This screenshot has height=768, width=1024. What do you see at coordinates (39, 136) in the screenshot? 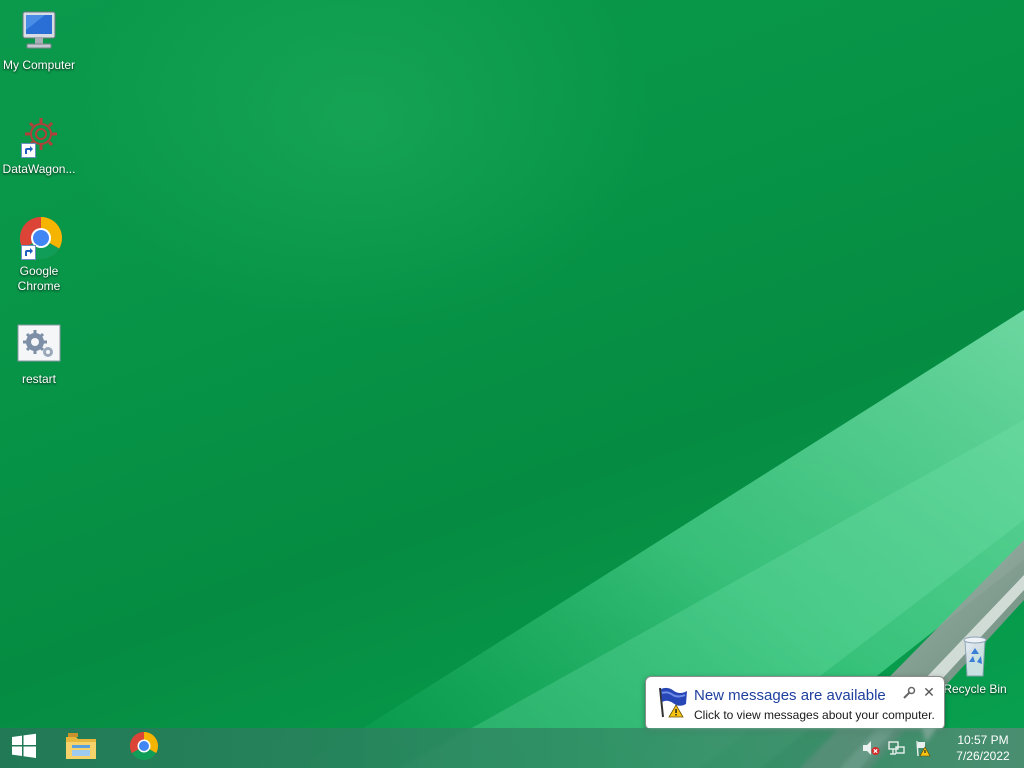
I see `datawagon-gear-icon` at bounding box center [39, 136].